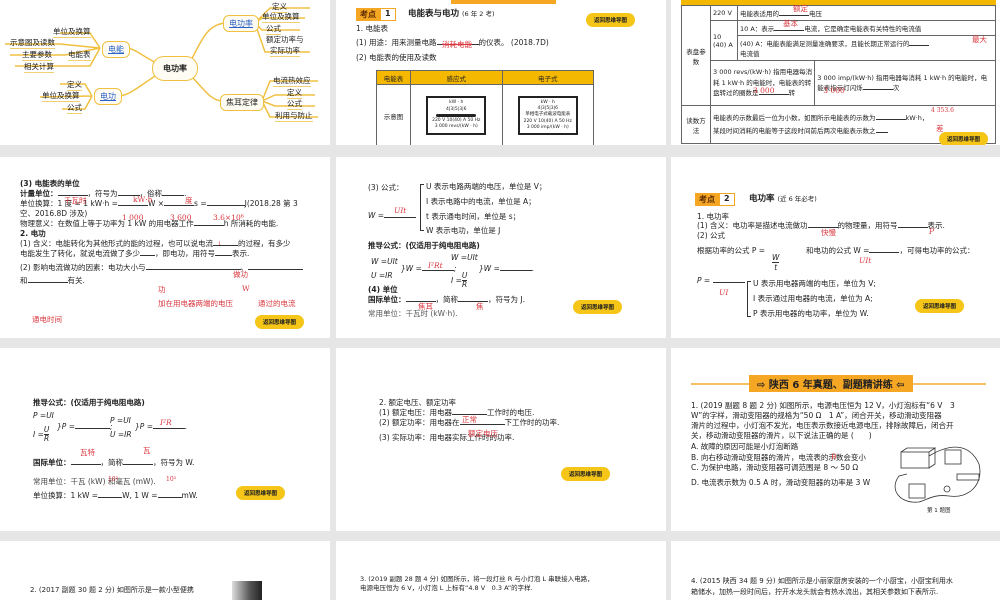 The width and height of the screenshot is (1000, 600). I want to click on th: 电能表, so click(393, 77).